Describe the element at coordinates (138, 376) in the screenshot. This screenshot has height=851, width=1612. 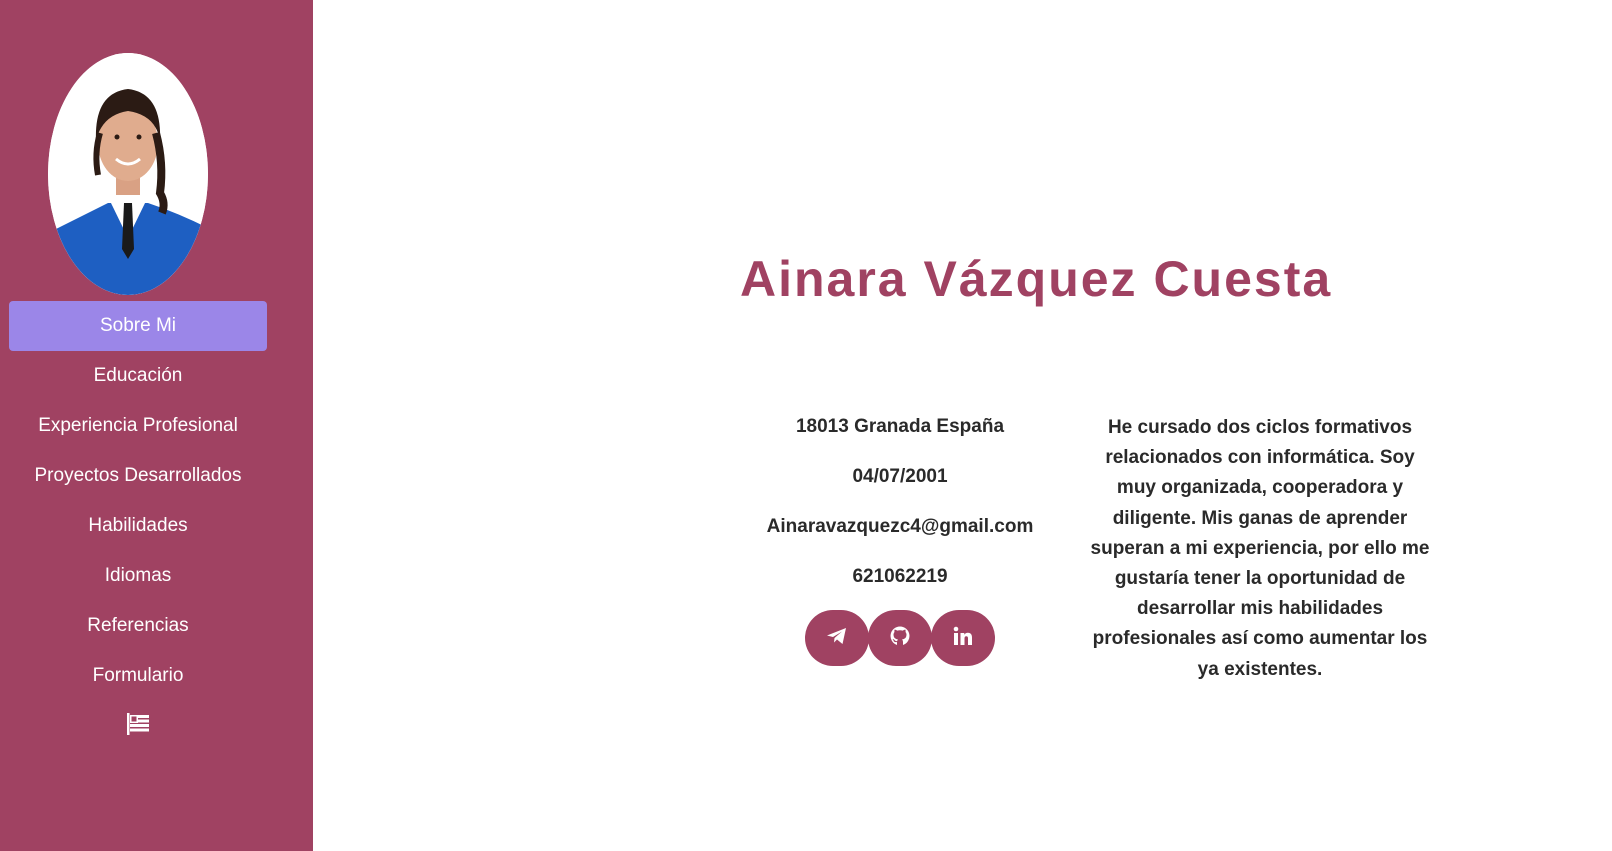
I see `sidebar-item-educacion: Educación` at that location.